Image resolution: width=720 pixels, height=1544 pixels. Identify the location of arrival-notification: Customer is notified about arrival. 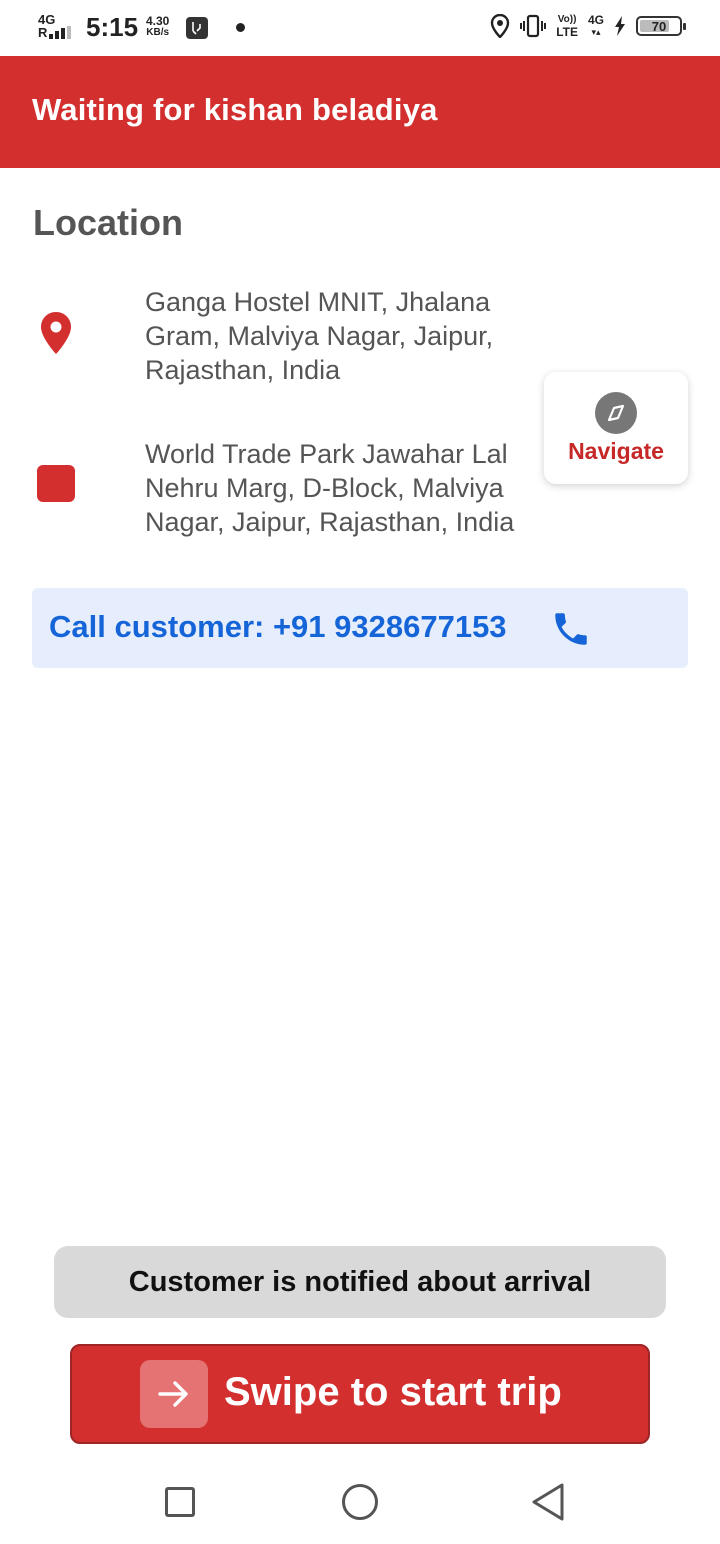
(360, 1282).